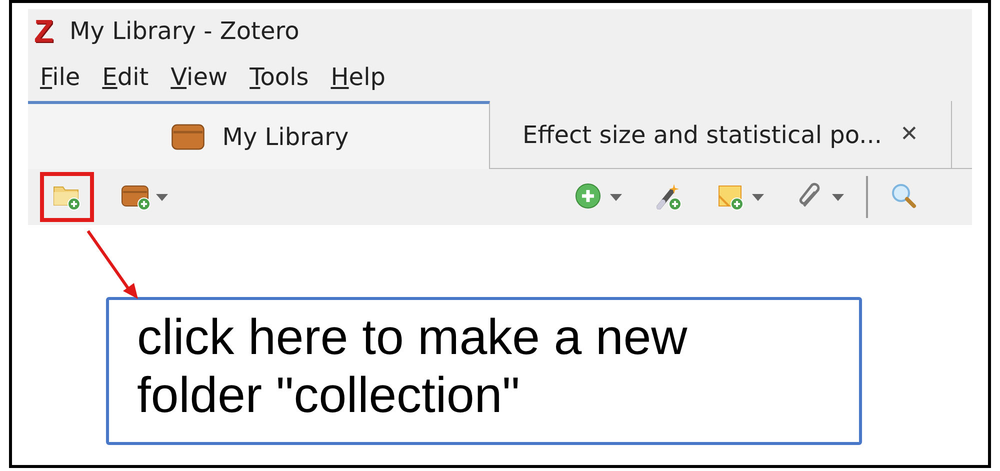 This screenshot has width=1000, height=471. Describe the element at coordinates (199, 77) in the screenshot. I see `menu-item: View` at that location.